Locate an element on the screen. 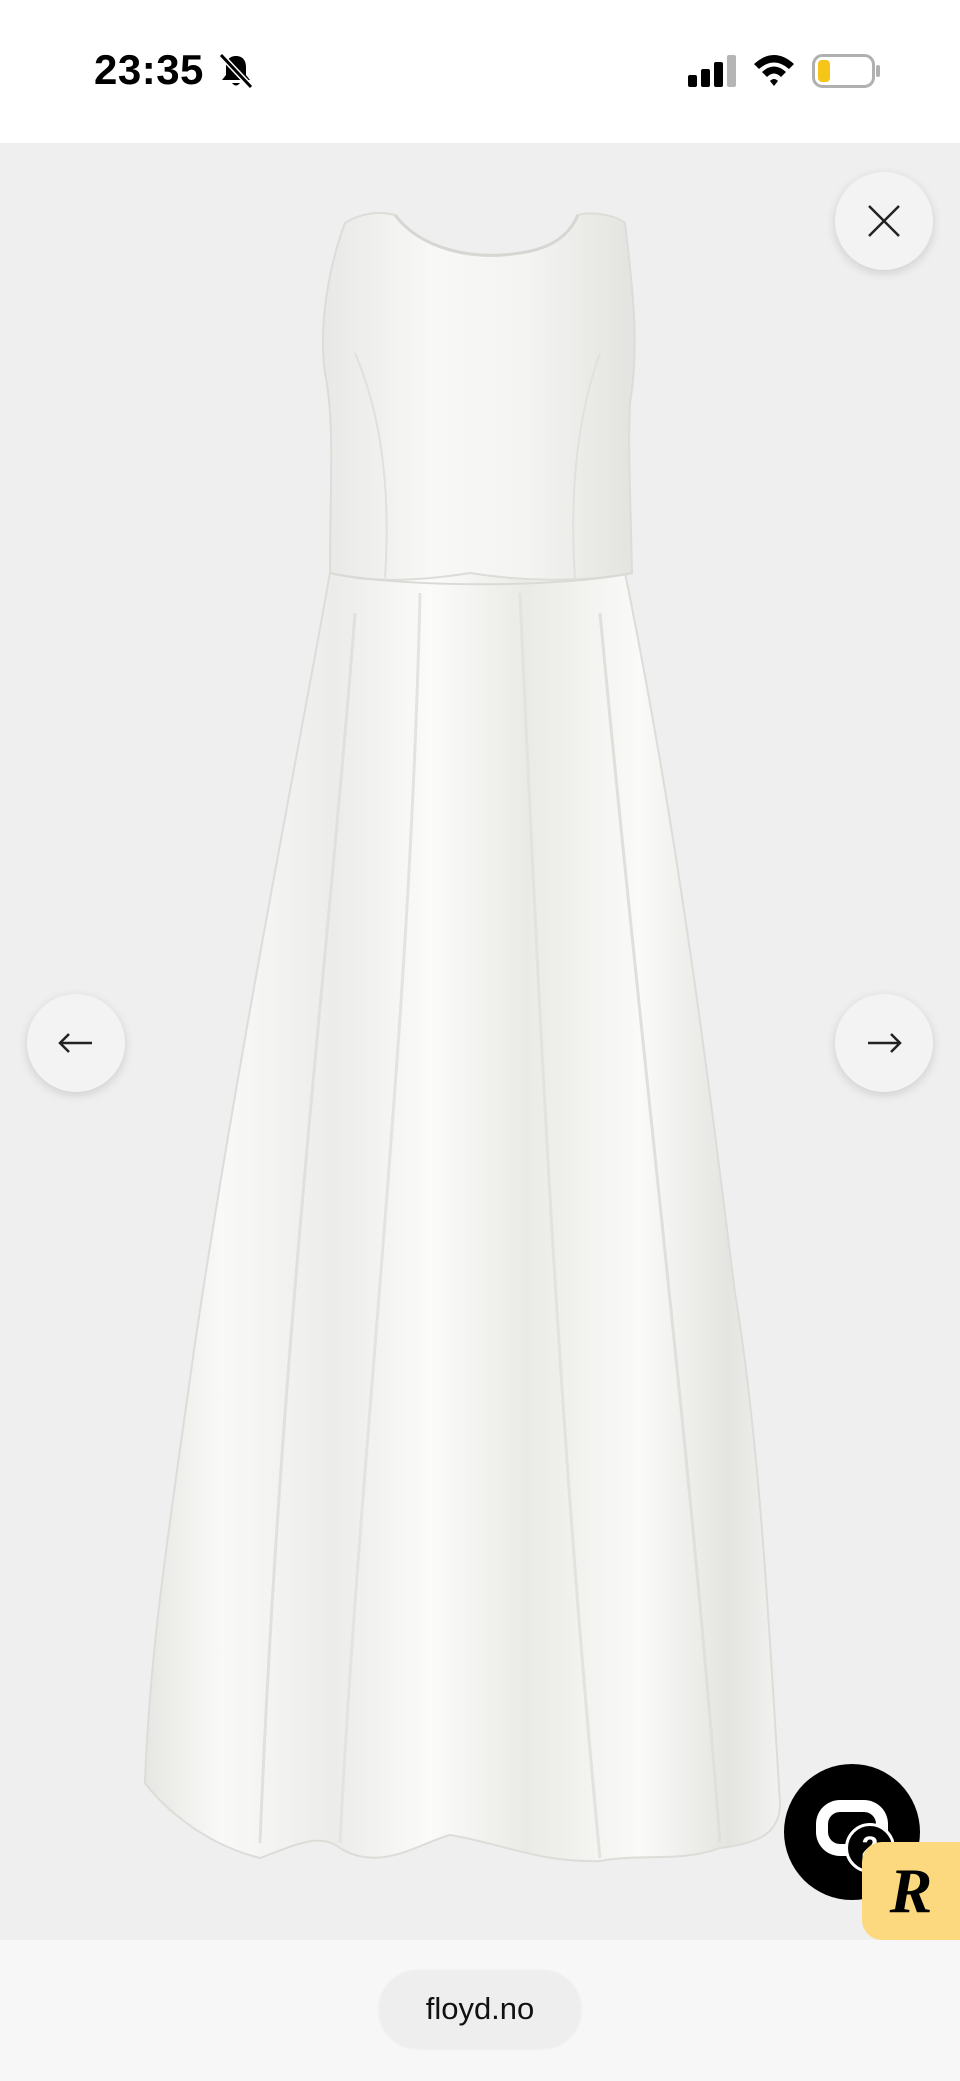  battery-low-icon is located at coordinates (846, 71).